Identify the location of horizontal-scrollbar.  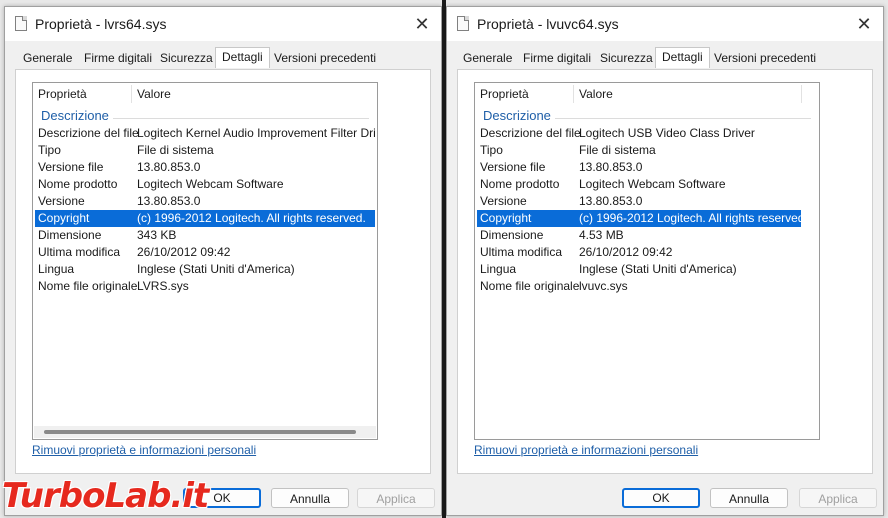
(205, 432).